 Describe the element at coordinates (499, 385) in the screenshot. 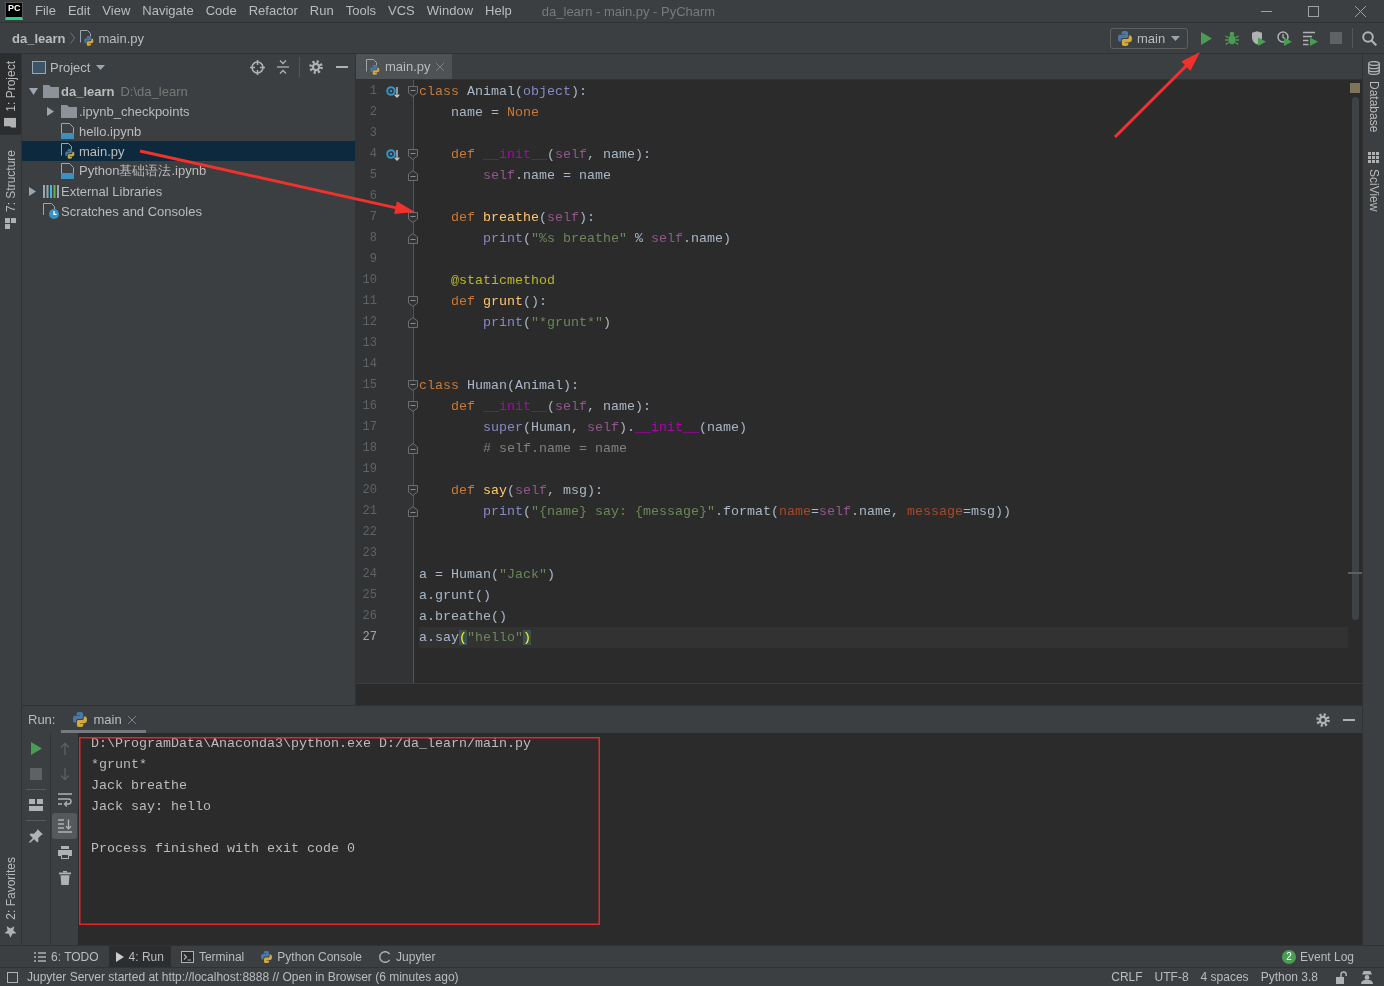

I see `code-line: class Human(Animal):` at that location.